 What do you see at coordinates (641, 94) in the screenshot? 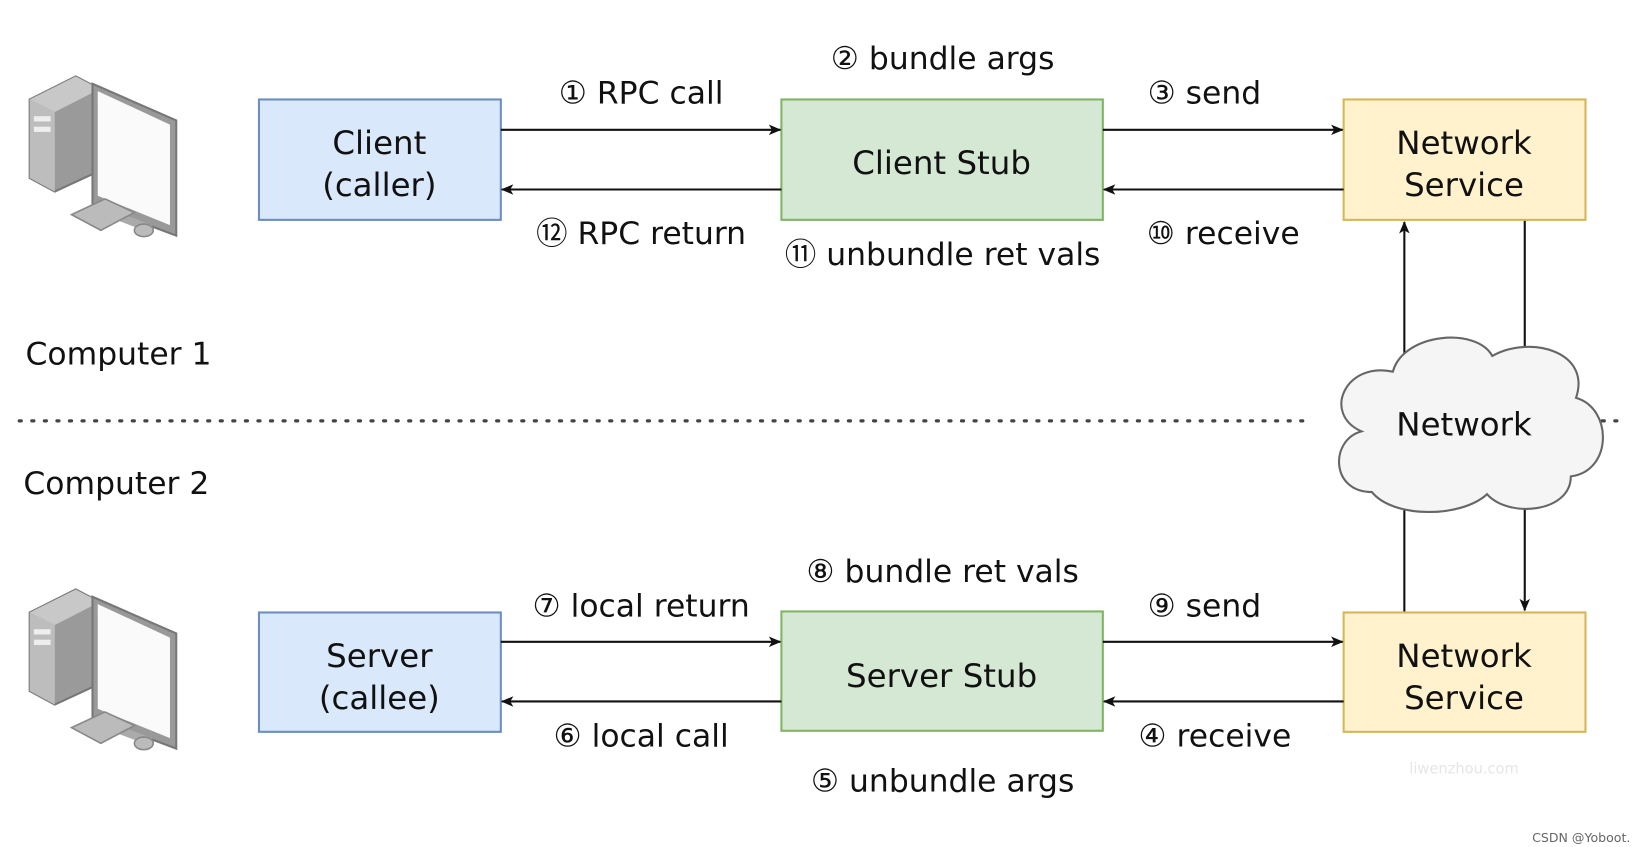
I see `step-1-label: ① RPC call` at bounding box center [641, 94].